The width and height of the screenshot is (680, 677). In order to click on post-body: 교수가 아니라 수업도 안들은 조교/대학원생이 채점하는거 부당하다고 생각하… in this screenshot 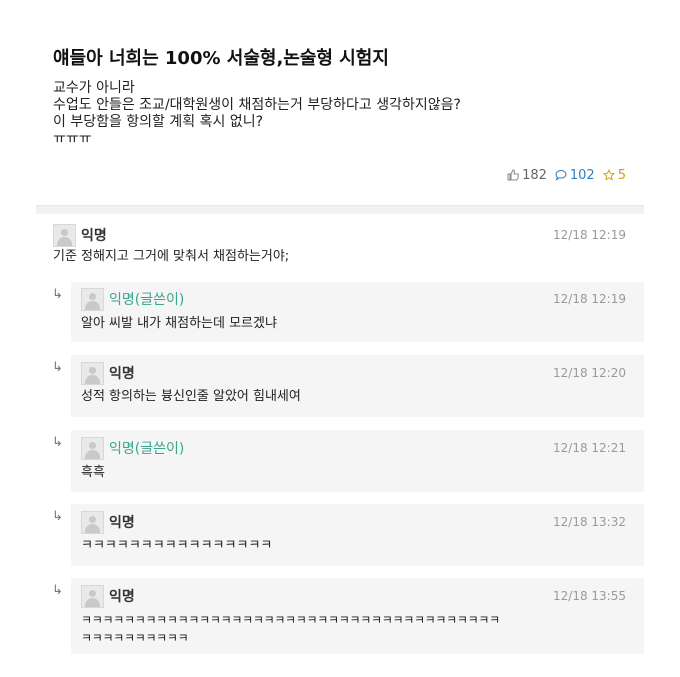, I will do `click(257, 114)`.